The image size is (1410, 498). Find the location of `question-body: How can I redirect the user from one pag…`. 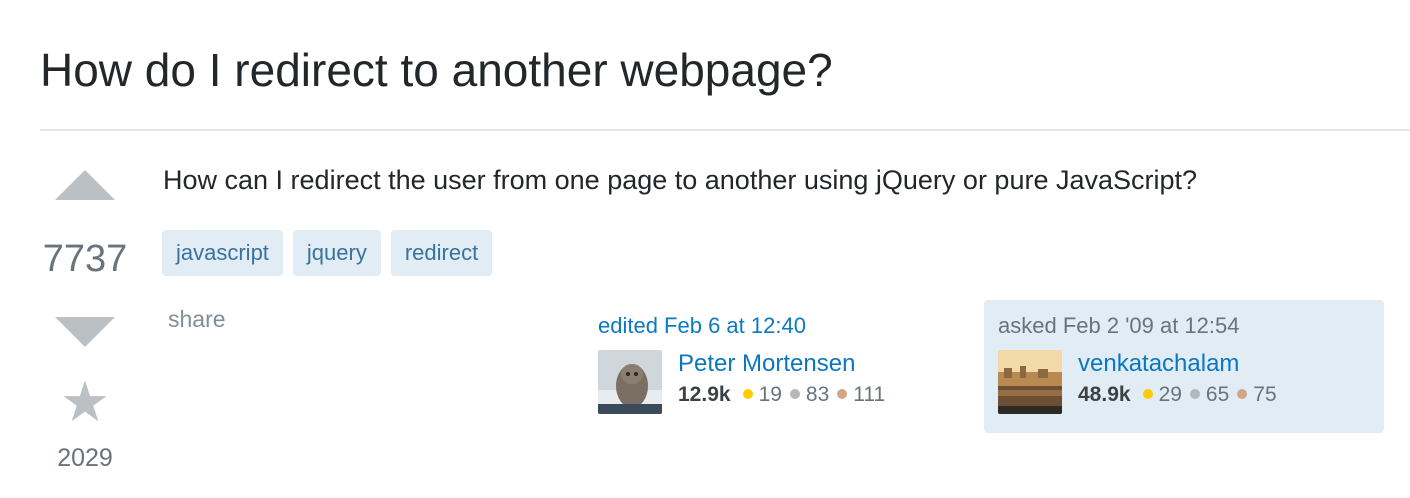

question-body: How can I redirect the user from one pag… is located at coordinates (680, 180).